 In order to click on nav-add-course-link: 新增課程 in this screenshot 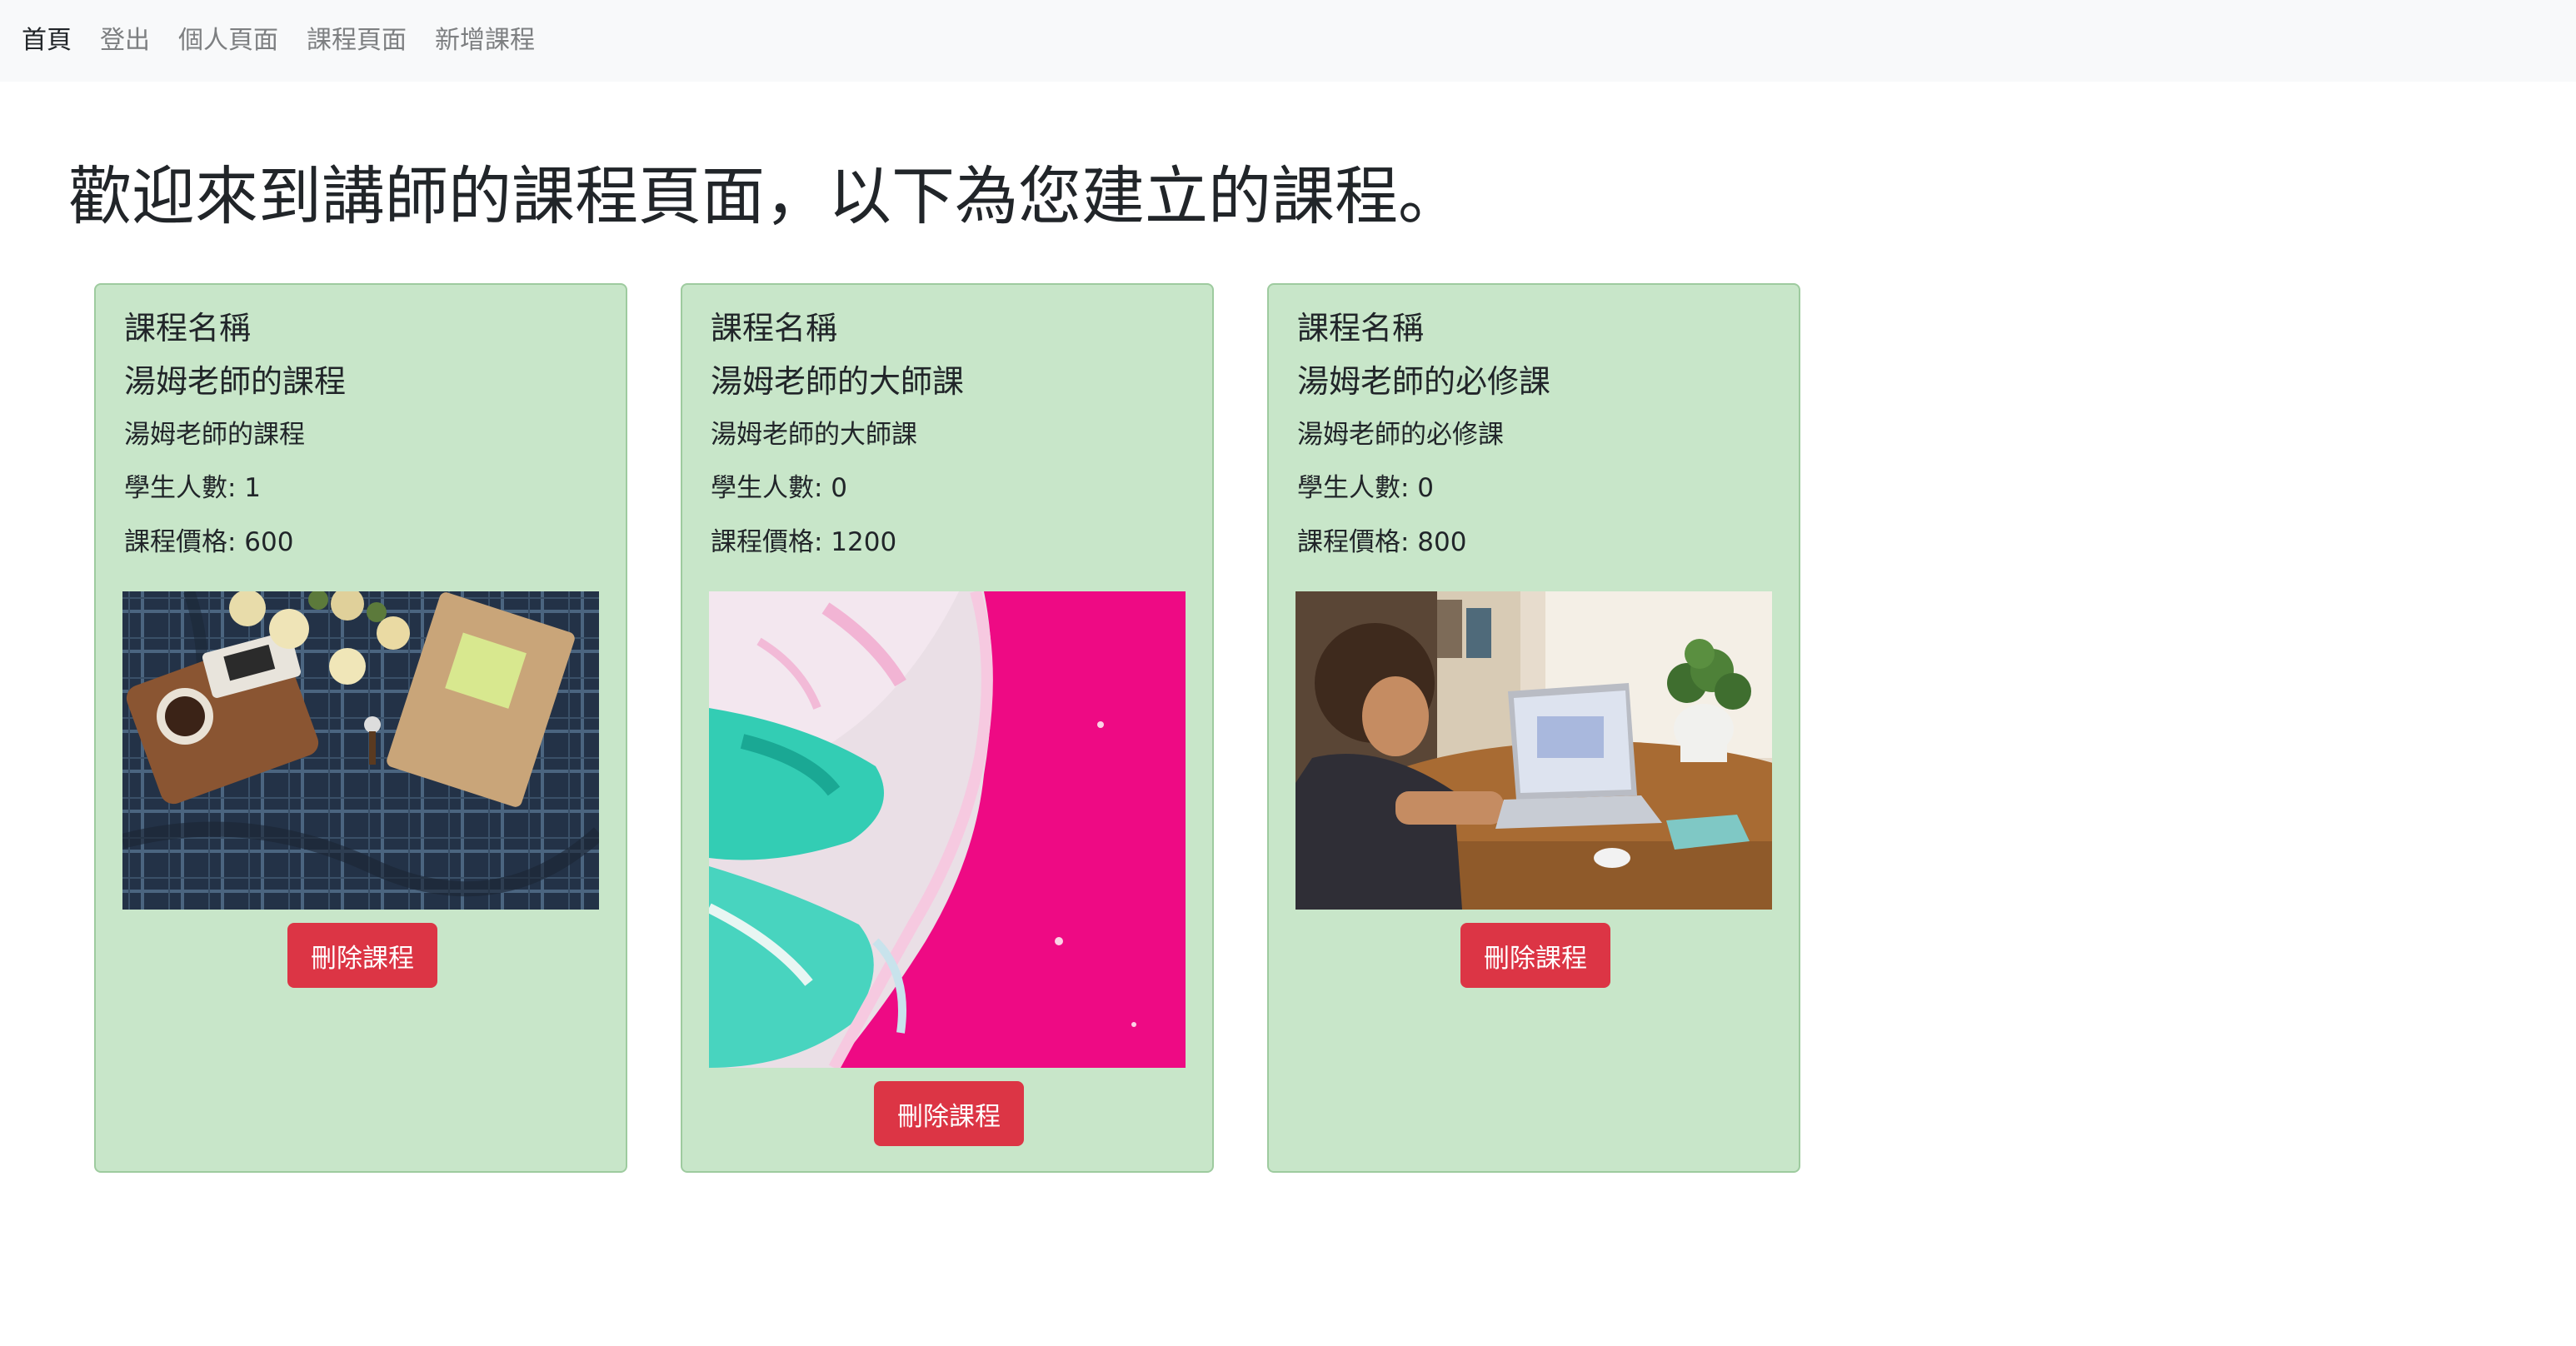, I will do `click(485, 40)`.